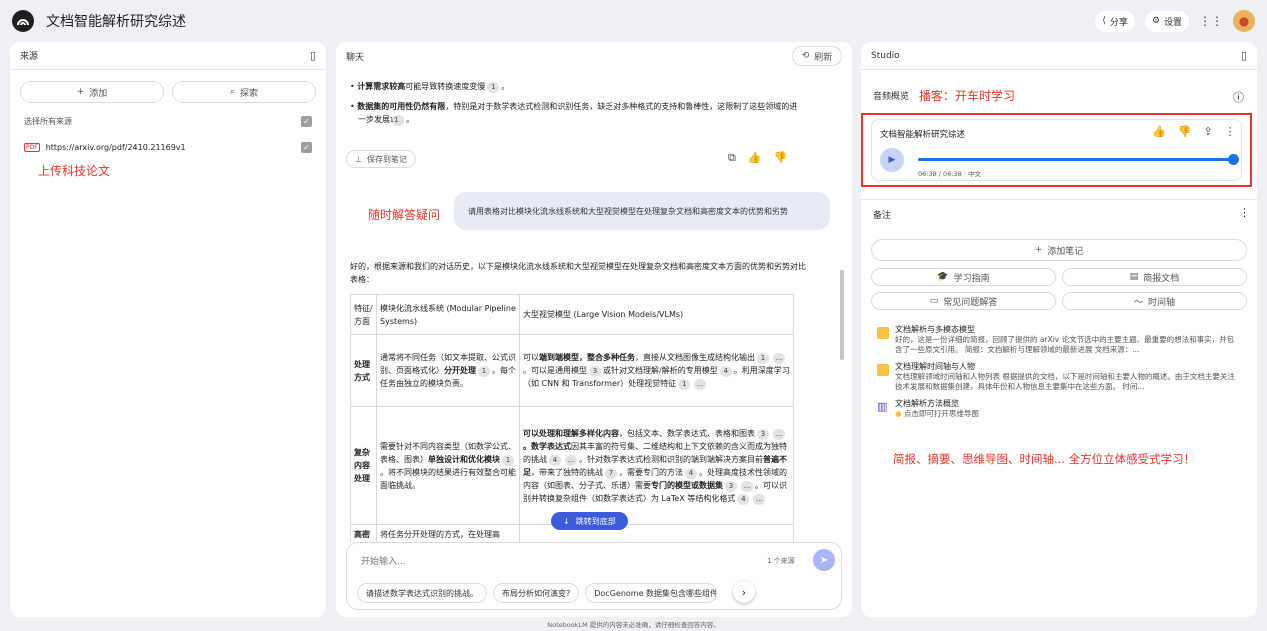 The width and height of the screenshot is (1267, 631). I want to click on timeline-button: 〜时间轴, so click(1154, 301).